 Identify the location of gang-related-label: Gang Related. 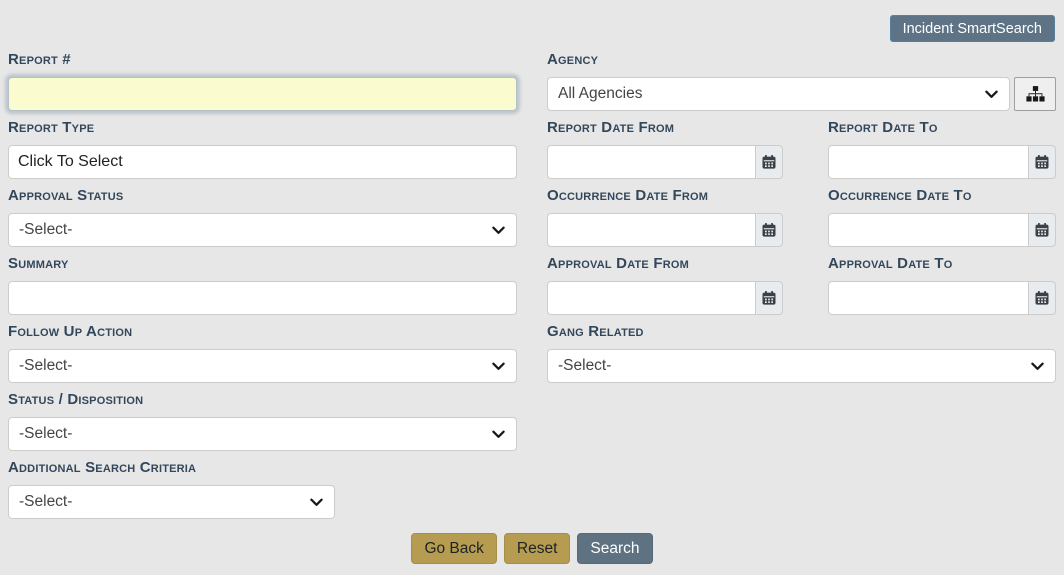
(595, 331).